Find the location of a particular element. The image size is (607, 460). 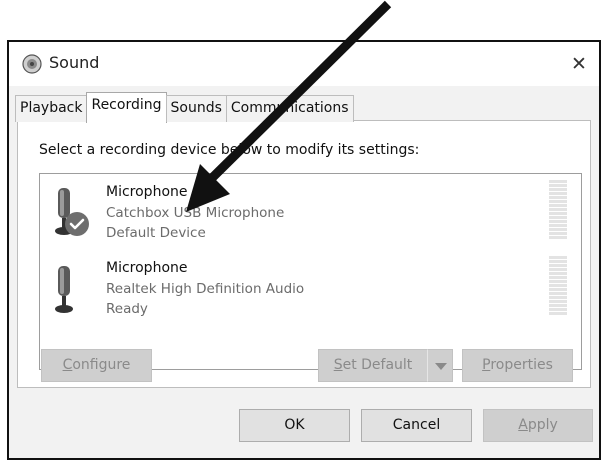

set-default-label: et Default is located at coordinates (377, 365).